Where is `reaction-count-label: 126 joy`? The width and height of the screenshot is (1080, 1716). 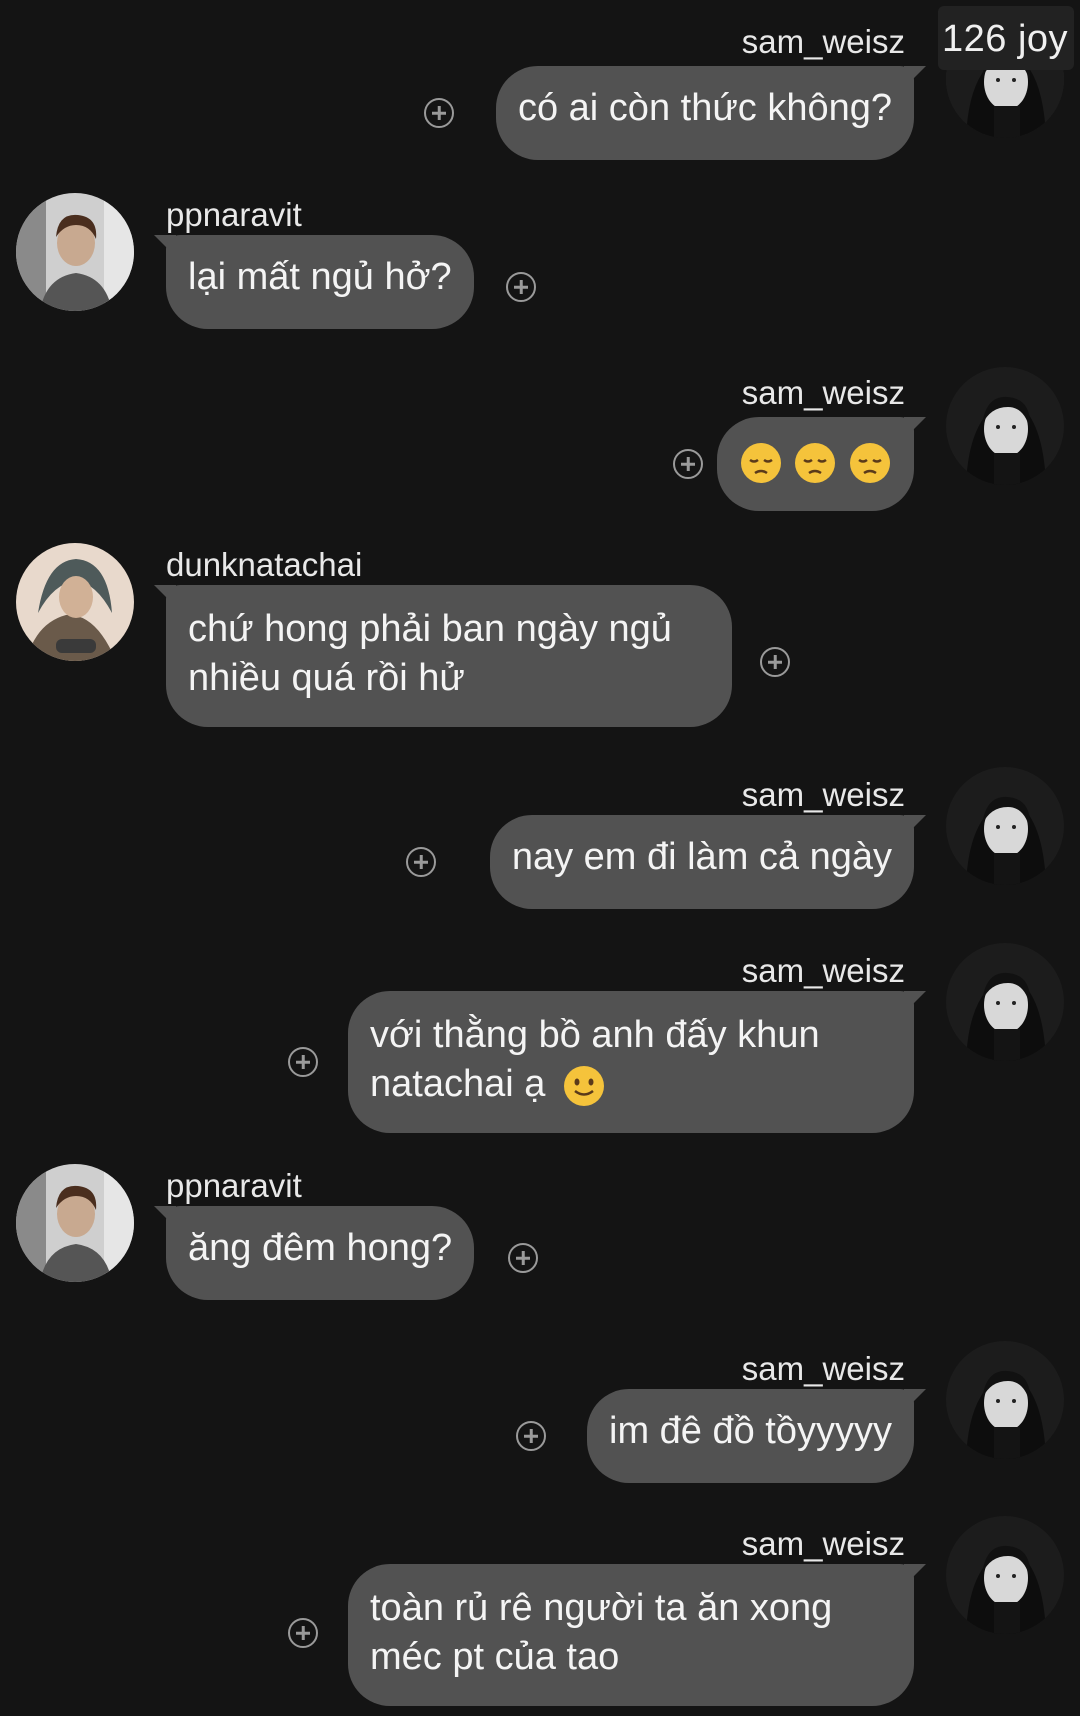 reaction-count-label: 126 joy is located at coordinates (1005, 39).